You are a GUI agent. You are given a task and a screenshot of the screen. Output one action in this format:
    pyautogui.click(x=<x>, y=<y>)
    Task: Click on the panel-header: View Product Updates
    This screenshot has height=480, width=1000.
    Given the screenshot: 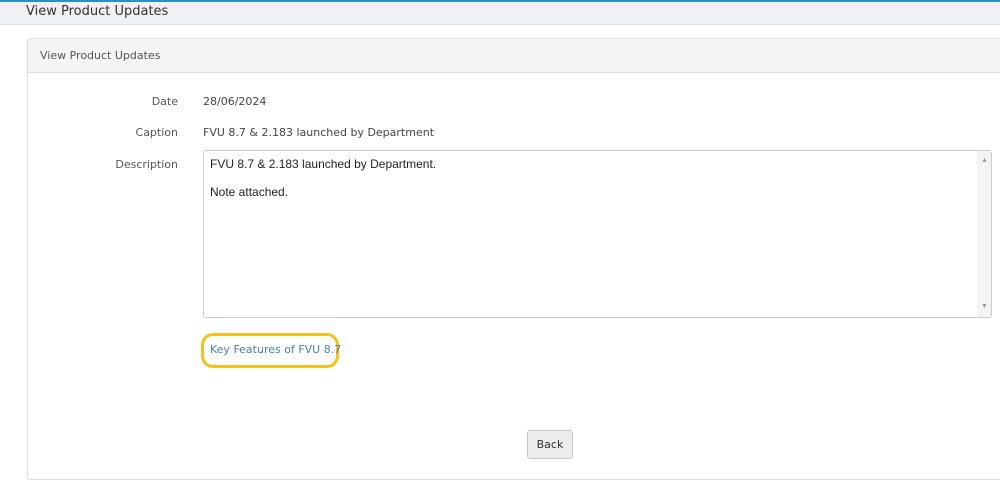 What is the action you would take?
    pyautogui.click(x=514, y=56)
    